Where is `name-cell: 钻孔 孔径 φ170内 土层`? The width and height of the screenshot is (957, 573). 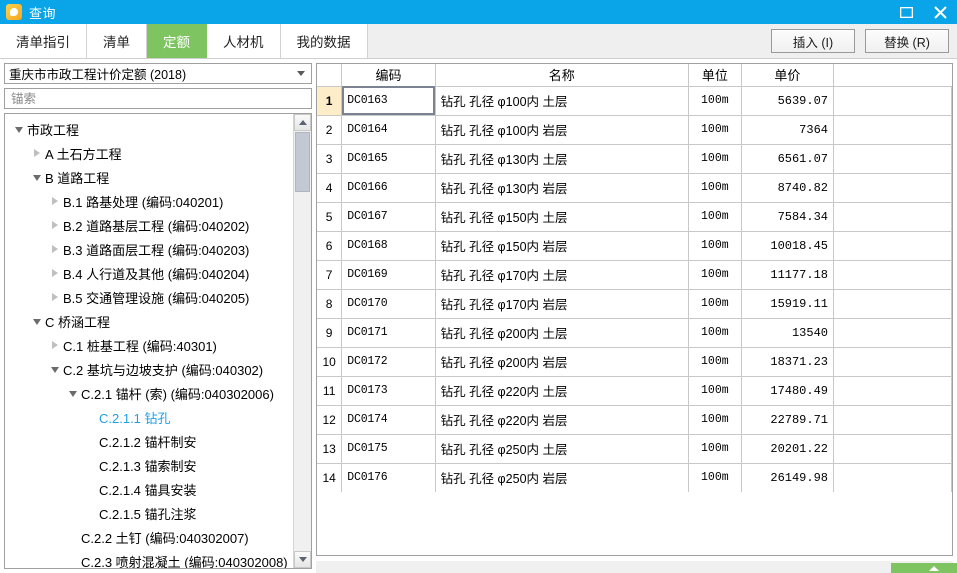 name-cell: 钻孔 孔径 φ170内 土层 is located at coordinates (562, 275).